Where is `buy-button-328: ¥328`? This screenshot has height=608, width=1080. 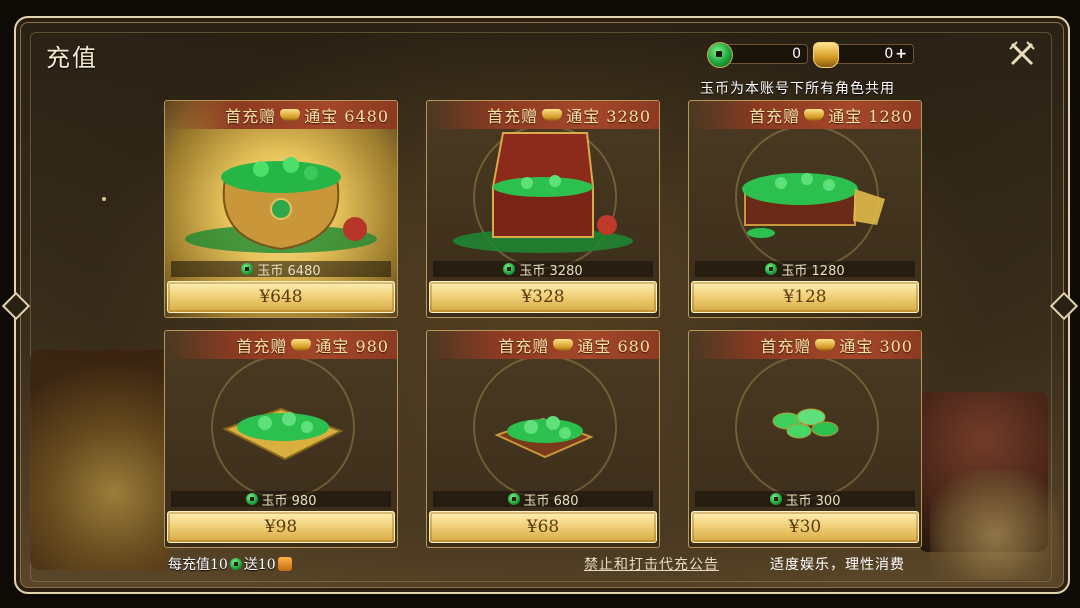
buy-button-328: ¥328 is located at coordinates (543, 297).